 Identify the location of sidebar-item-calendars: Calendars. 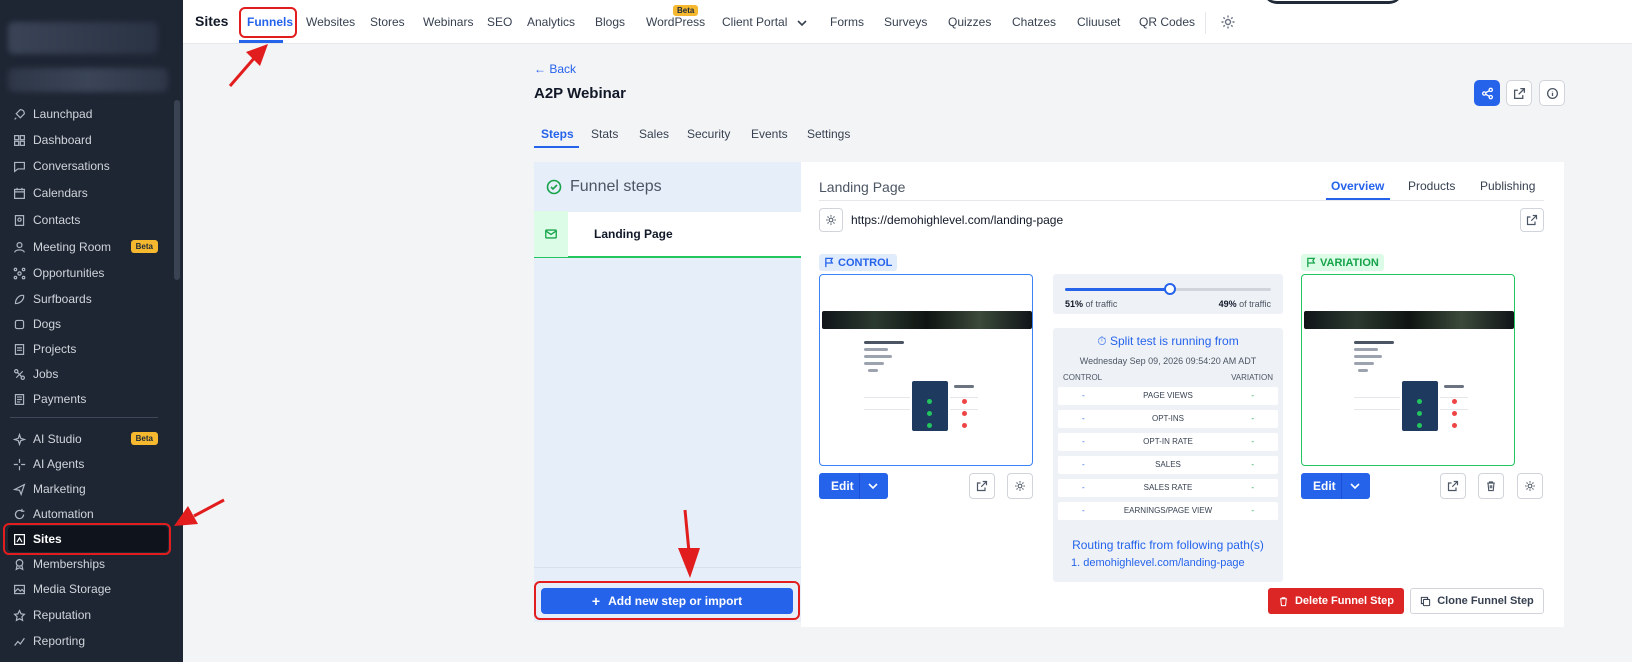
(88, 193).